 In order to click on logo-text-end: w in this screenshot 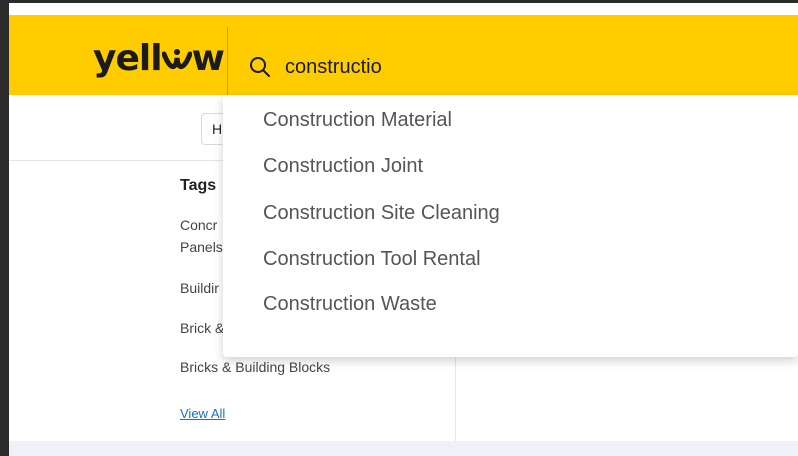, I will do `click(208, 58)`.